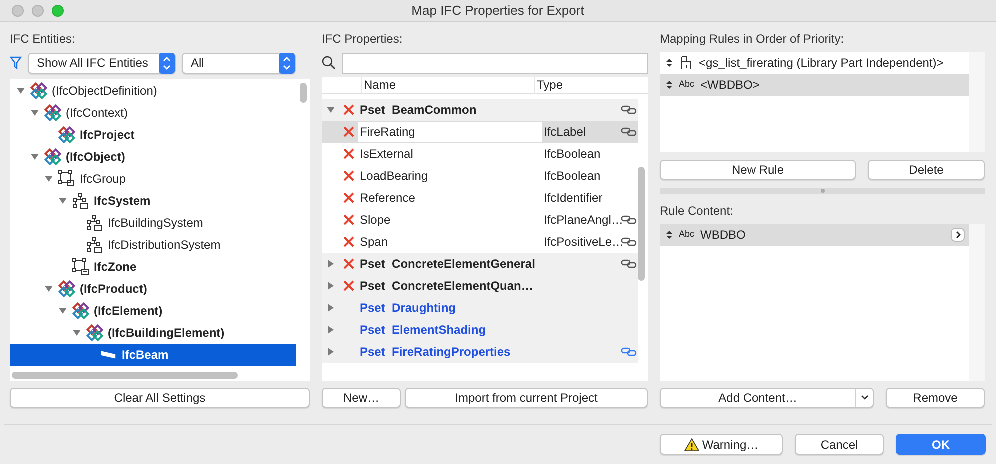  What do you see at coordinates (941, 444) in the screenshot?
I see `ok-button: OK` at bounding box center [941, 444].